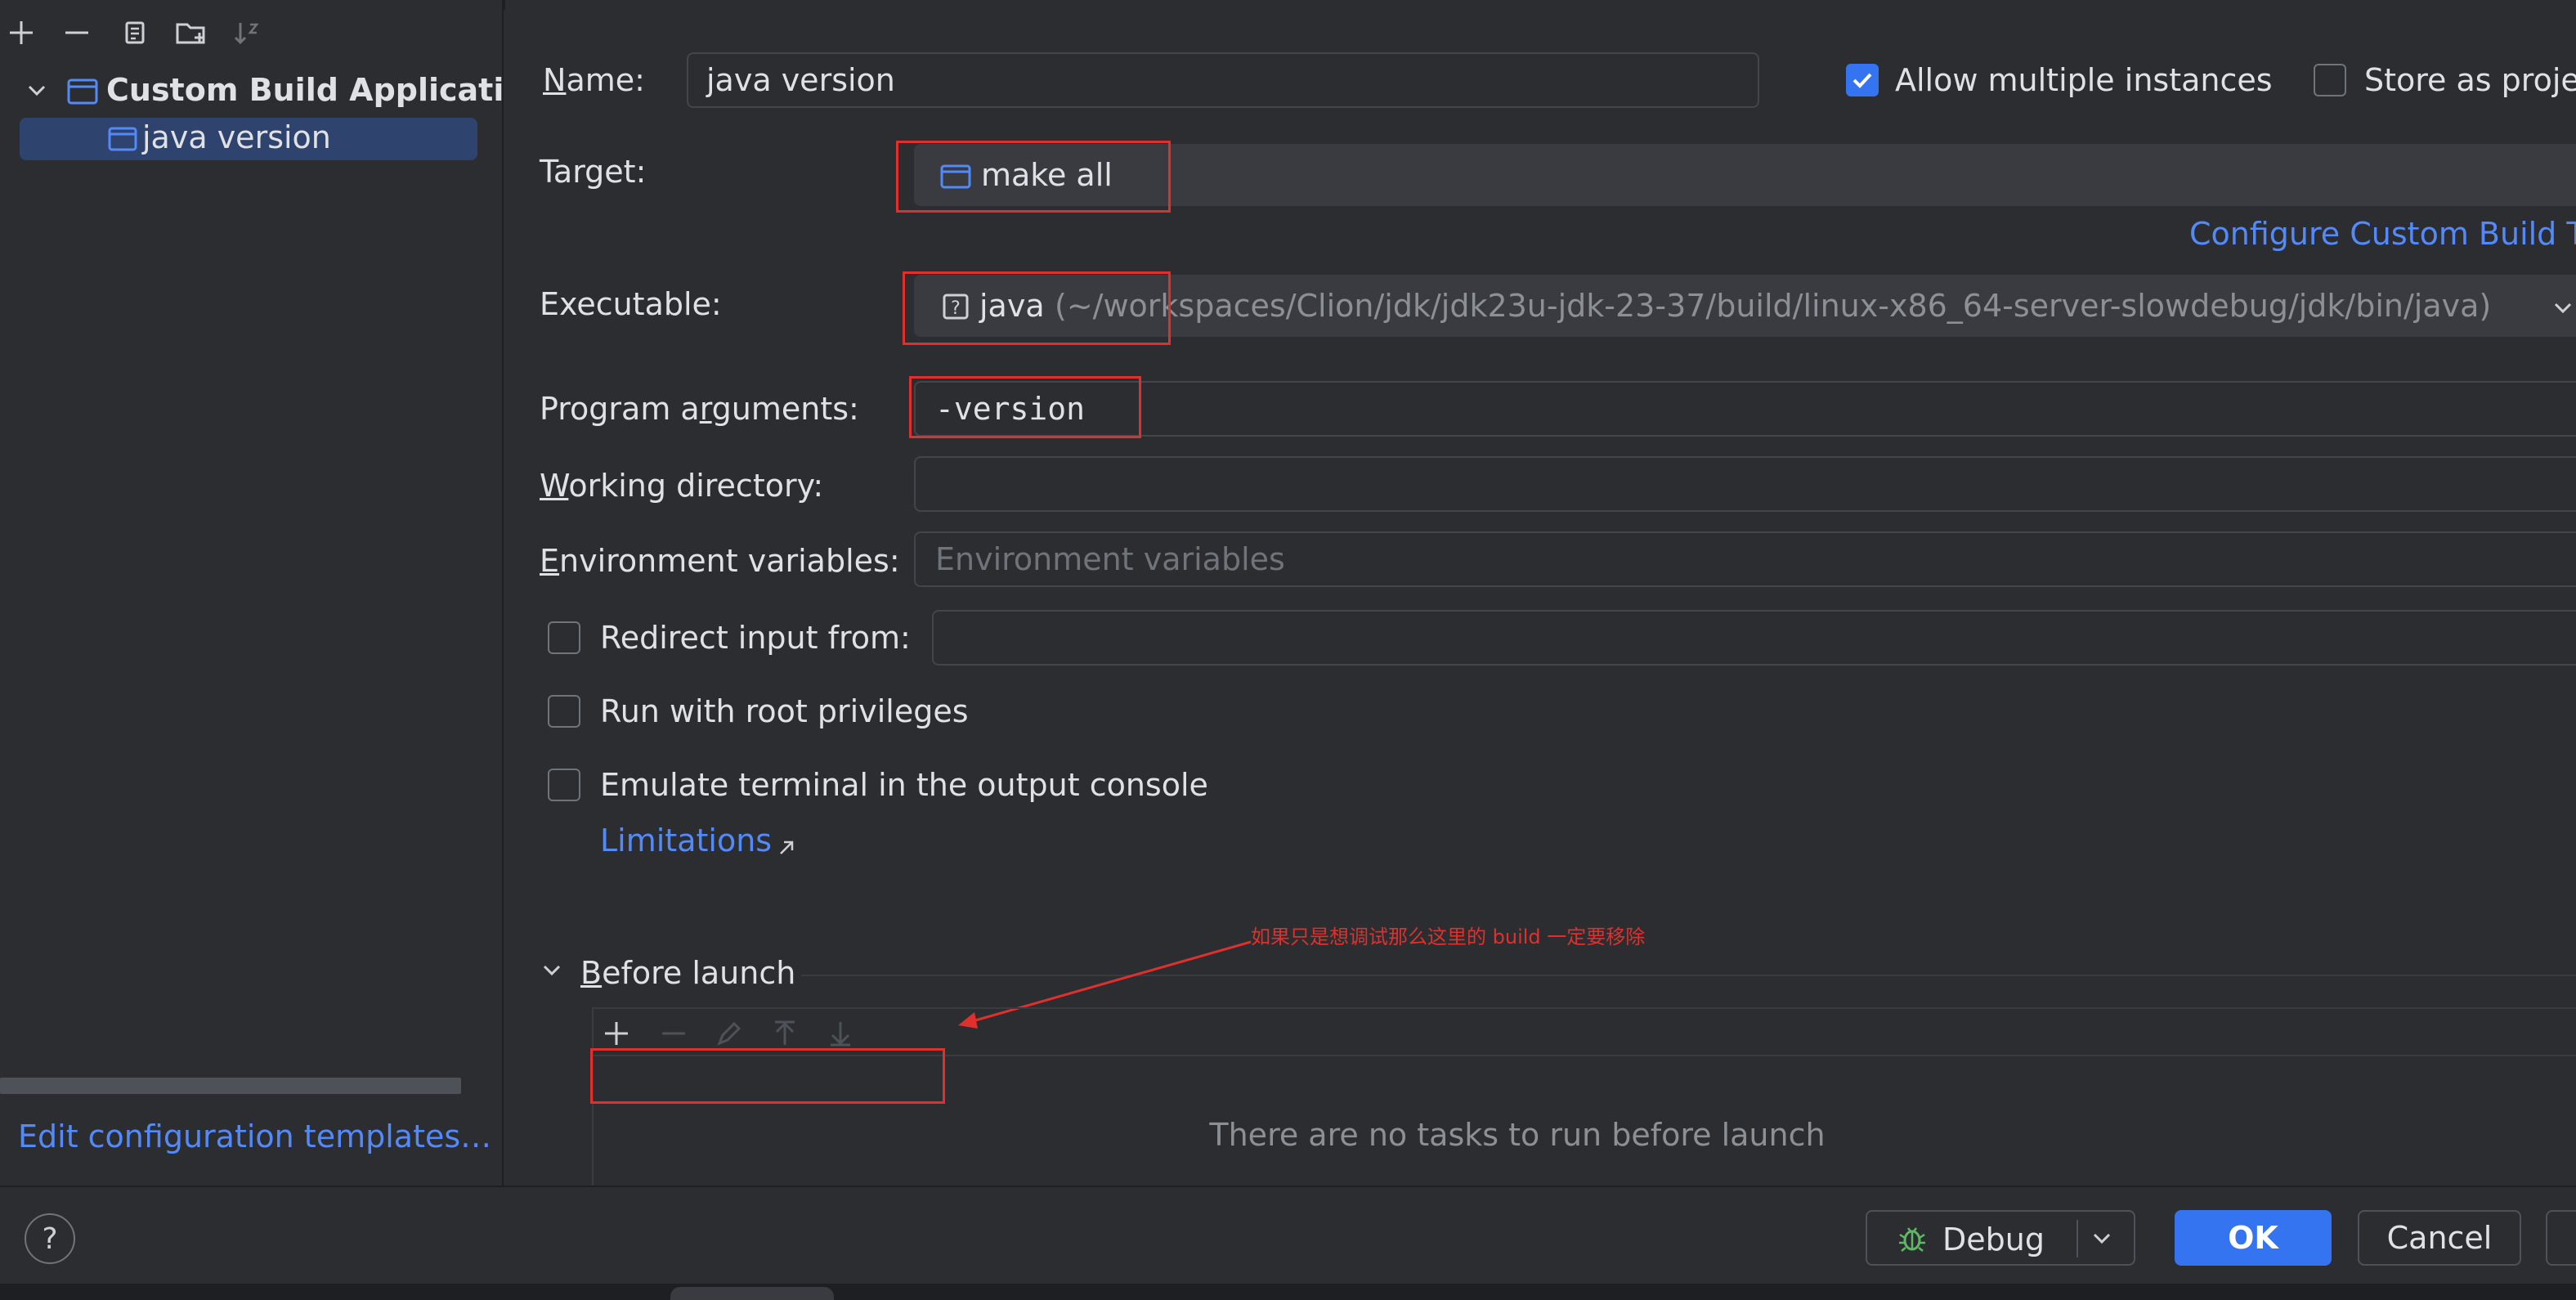 This screenshot has width=2576, height=1300. What do you see at coordinates (564, 638) in the screenshot?
I see `redirect-input-checkbox` at bounding box center [564, 638].